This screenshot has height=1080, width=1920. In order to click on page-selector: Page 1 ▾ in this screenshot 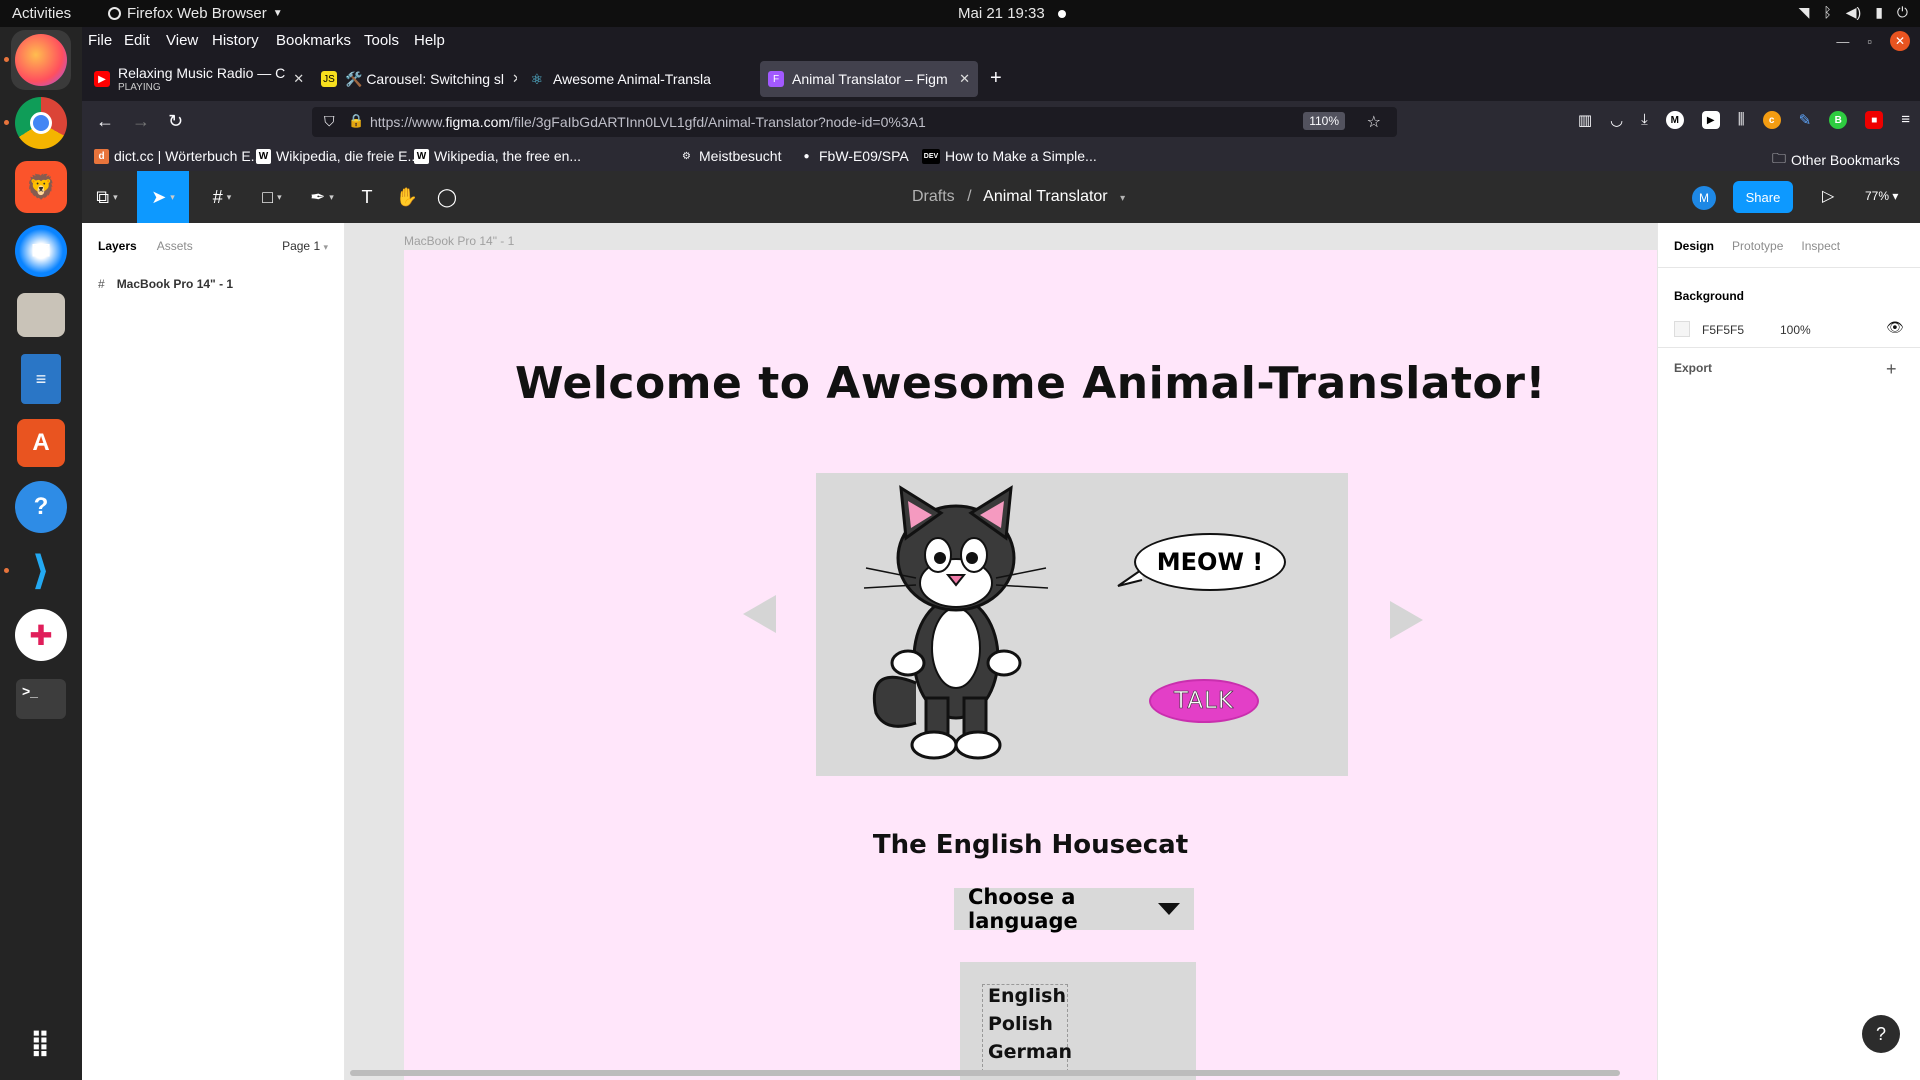, I will do `click(305, 246)`.